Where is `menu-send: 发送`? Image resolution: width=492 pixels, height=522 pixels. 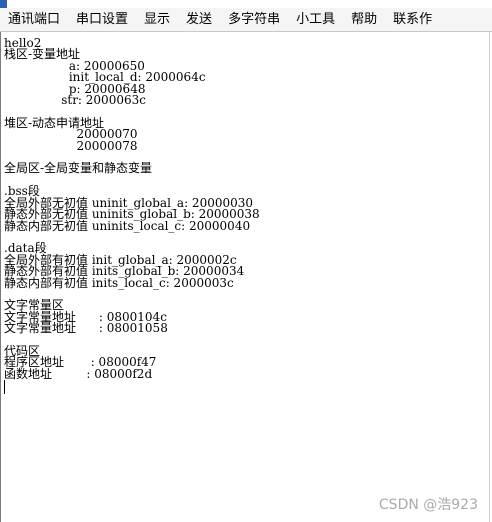 menu-send: 发送 is located at coordinates (199, 20).